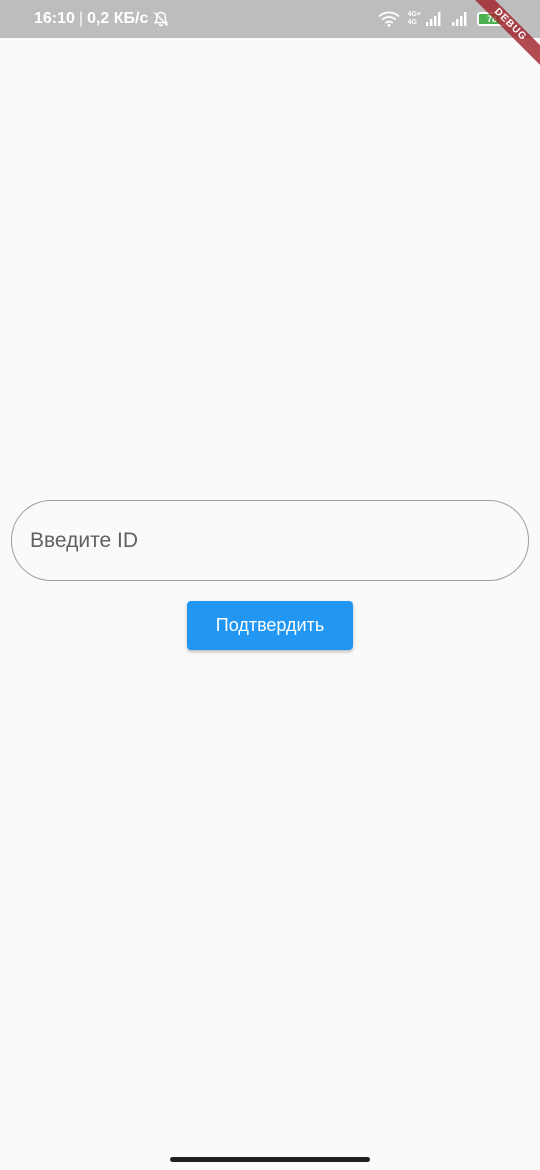  What do you see at coordinates (270, 625) in the screenshot?
I see `confirm-button: Подтвердить` at bounding box center [270, 625].